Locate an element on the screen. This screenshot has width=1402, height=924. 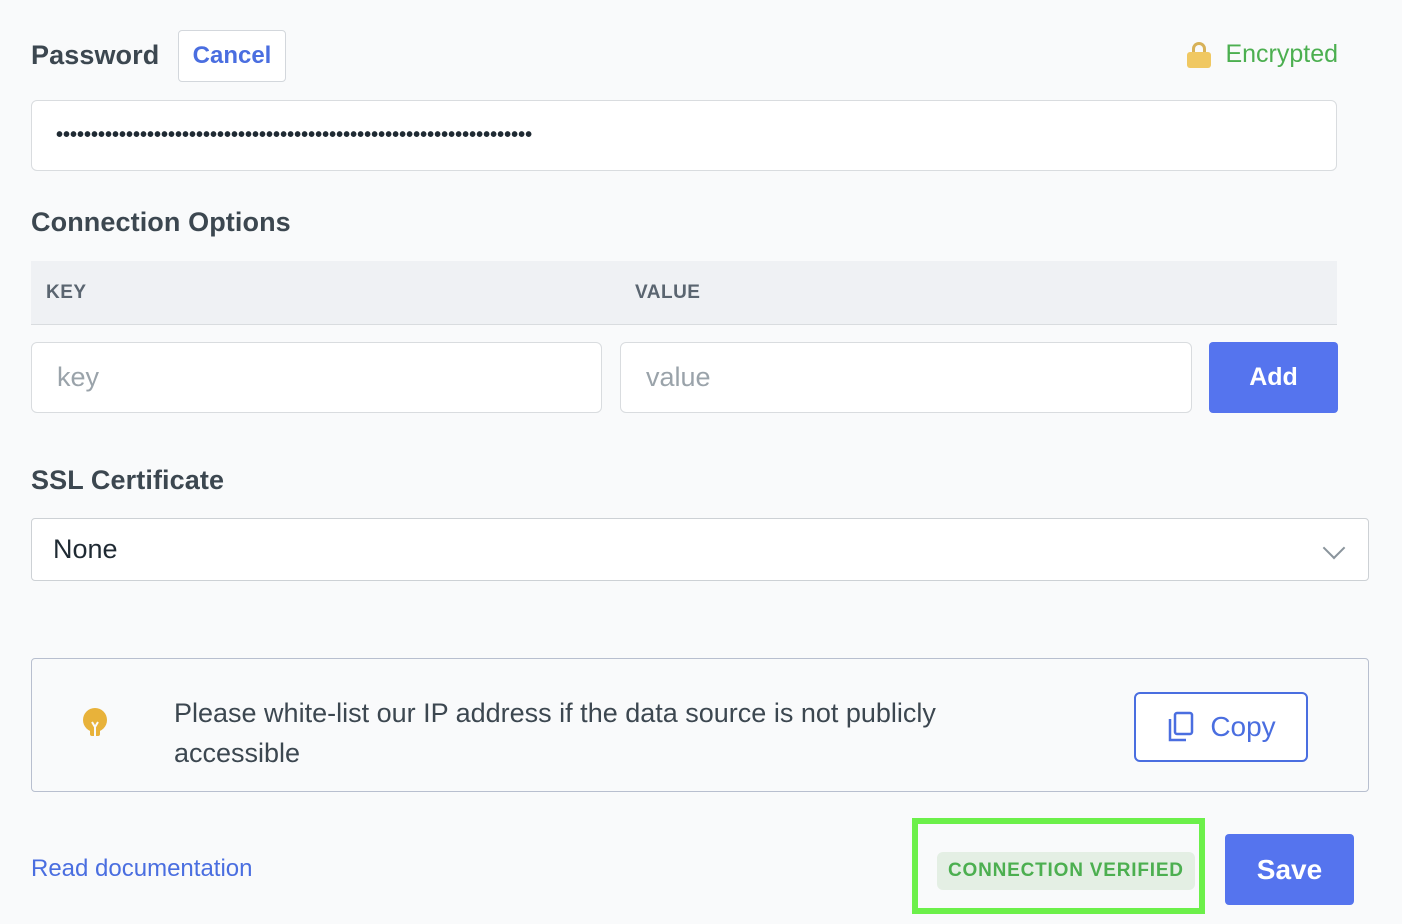
ssl-certificate-select: None is located at coordinates (700, 549).